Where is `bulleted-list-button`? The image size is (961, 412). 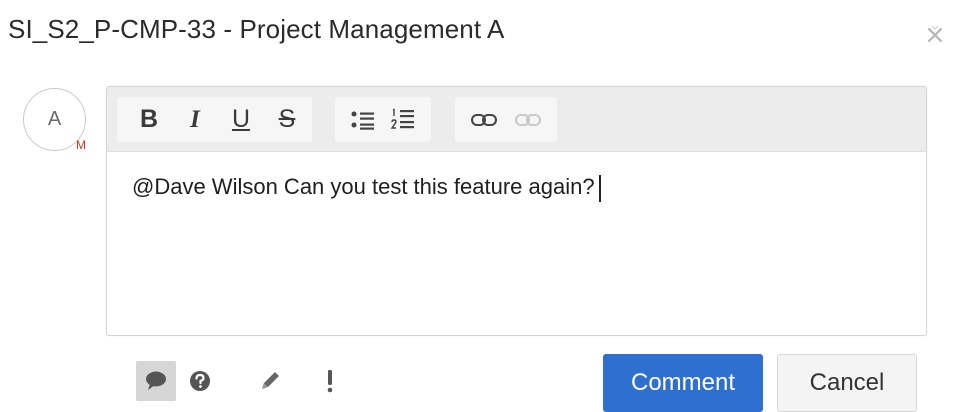
bulleted-list-button is located at coordinates (363, 119).